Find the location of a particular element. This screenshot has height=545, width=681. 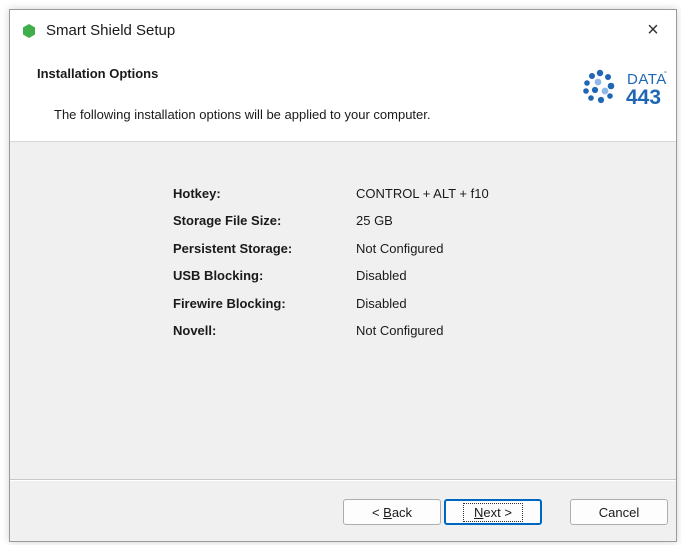

logo-mark: ° is located at coordinates (665, 74).